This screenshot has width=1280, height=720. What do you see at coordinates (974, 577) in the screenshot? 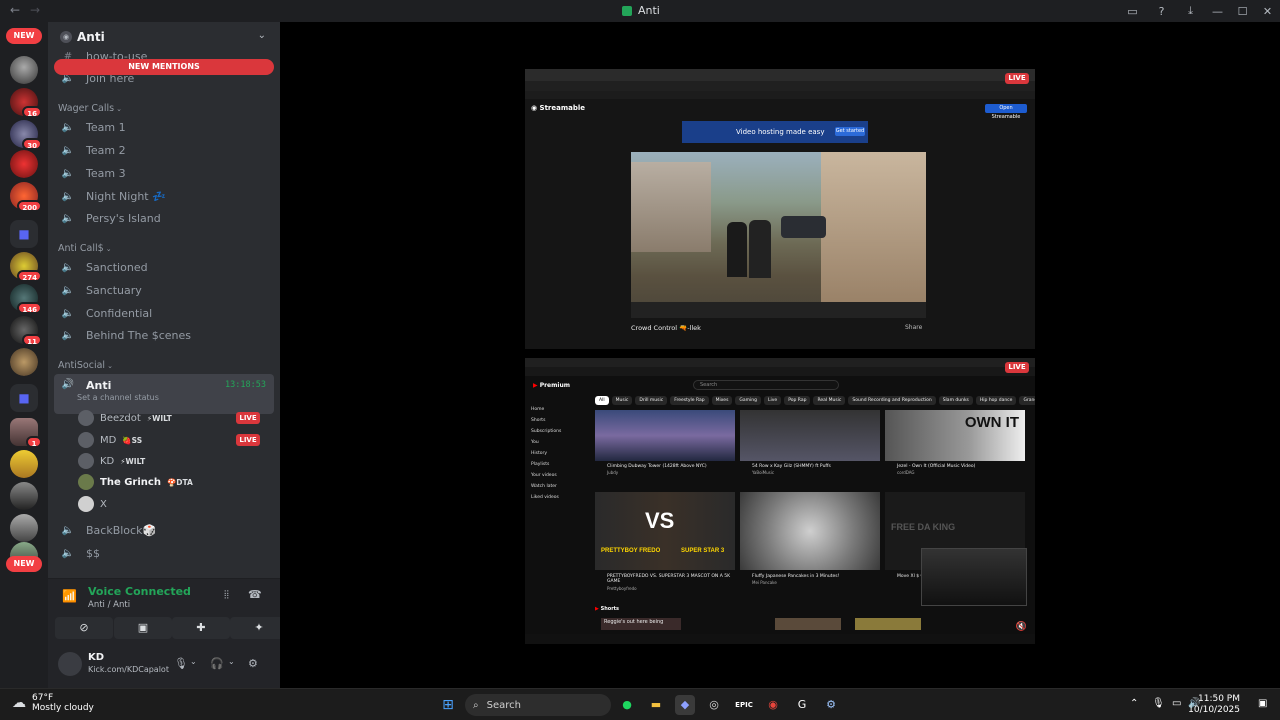
I see `miniplayer` at bounding box center [974, 577].